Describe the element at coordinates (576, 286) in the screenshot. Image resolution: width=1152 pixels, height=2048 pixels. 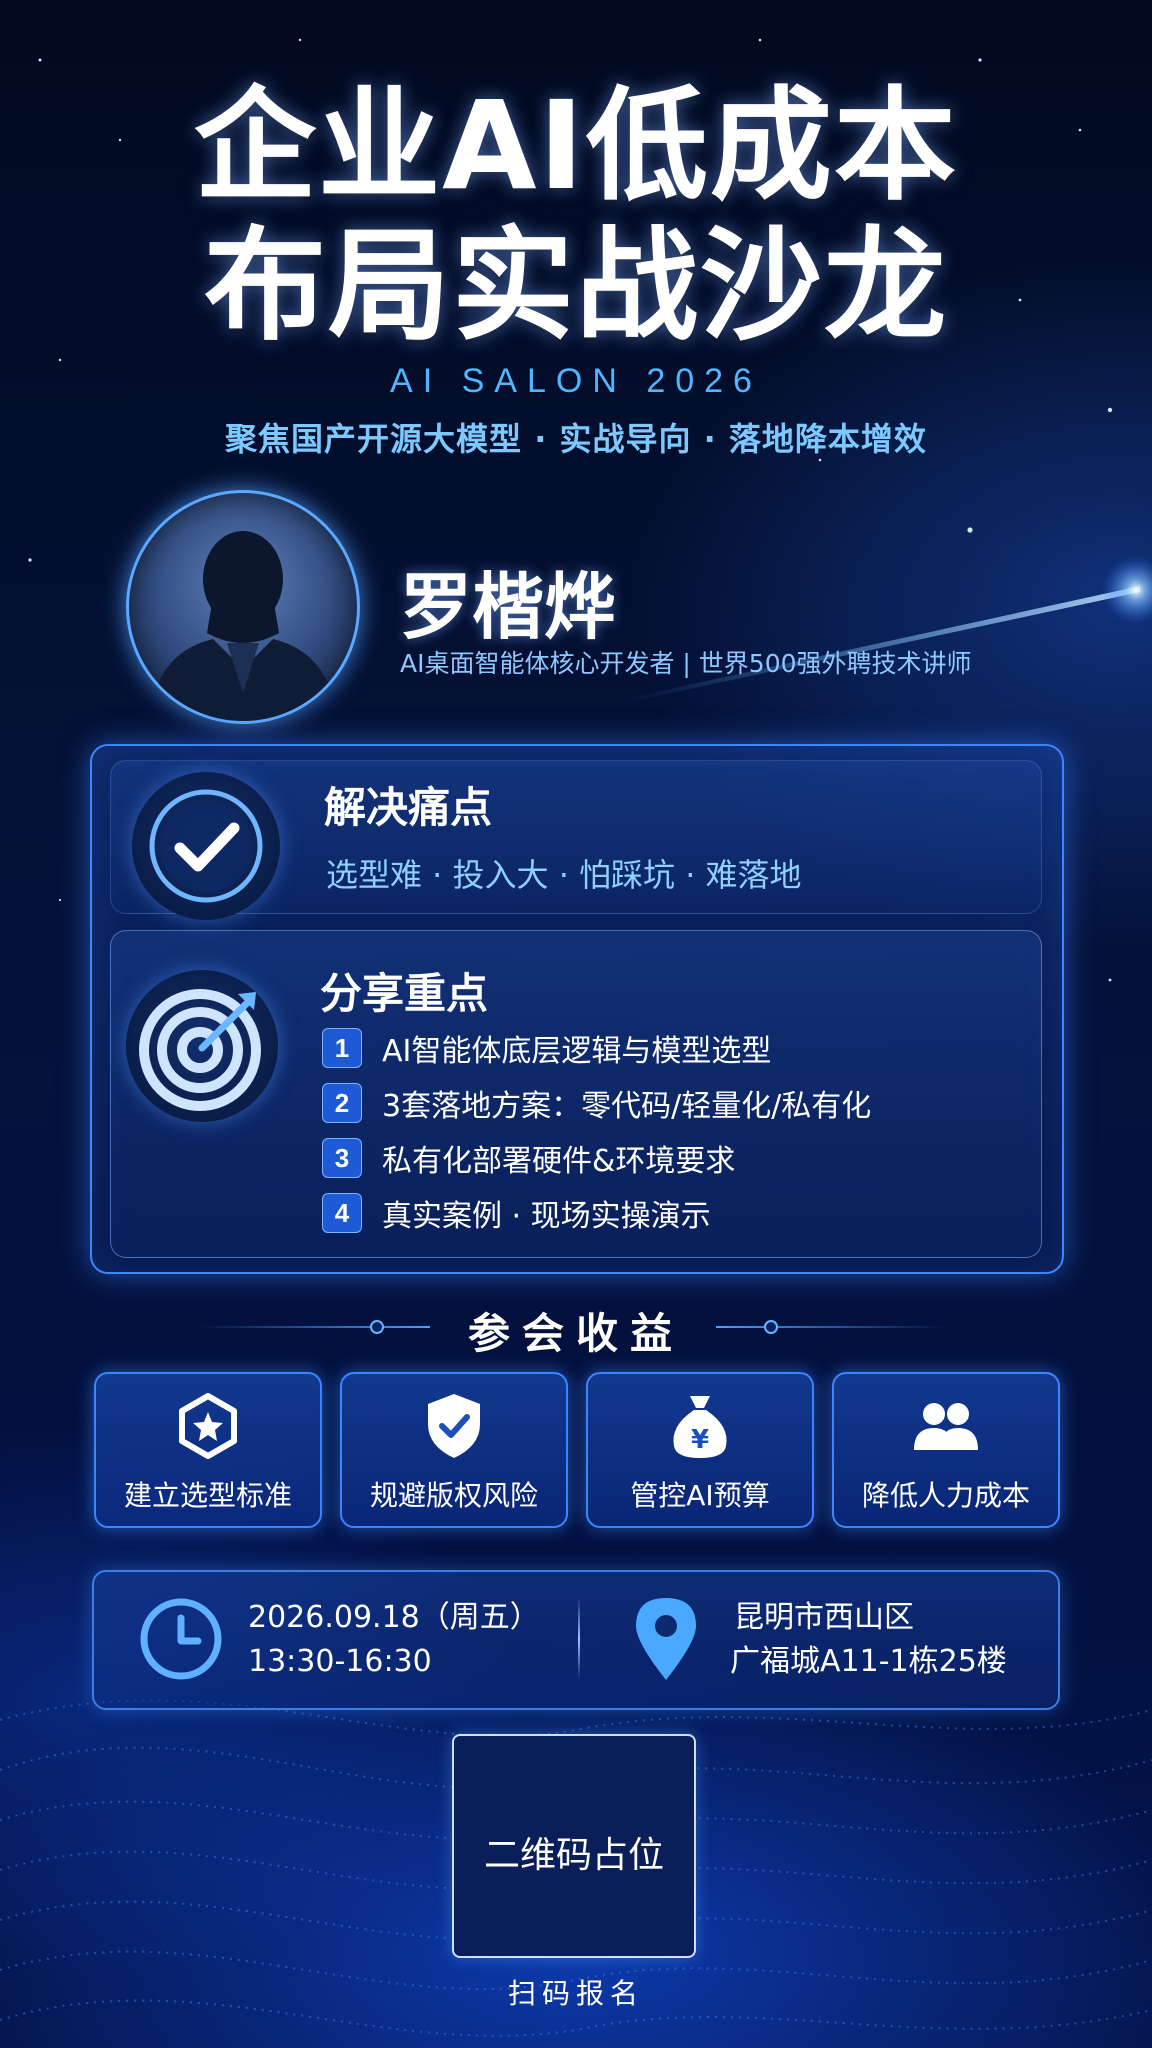
I see `event-title-line2: 布局实战沙龙` at that location.